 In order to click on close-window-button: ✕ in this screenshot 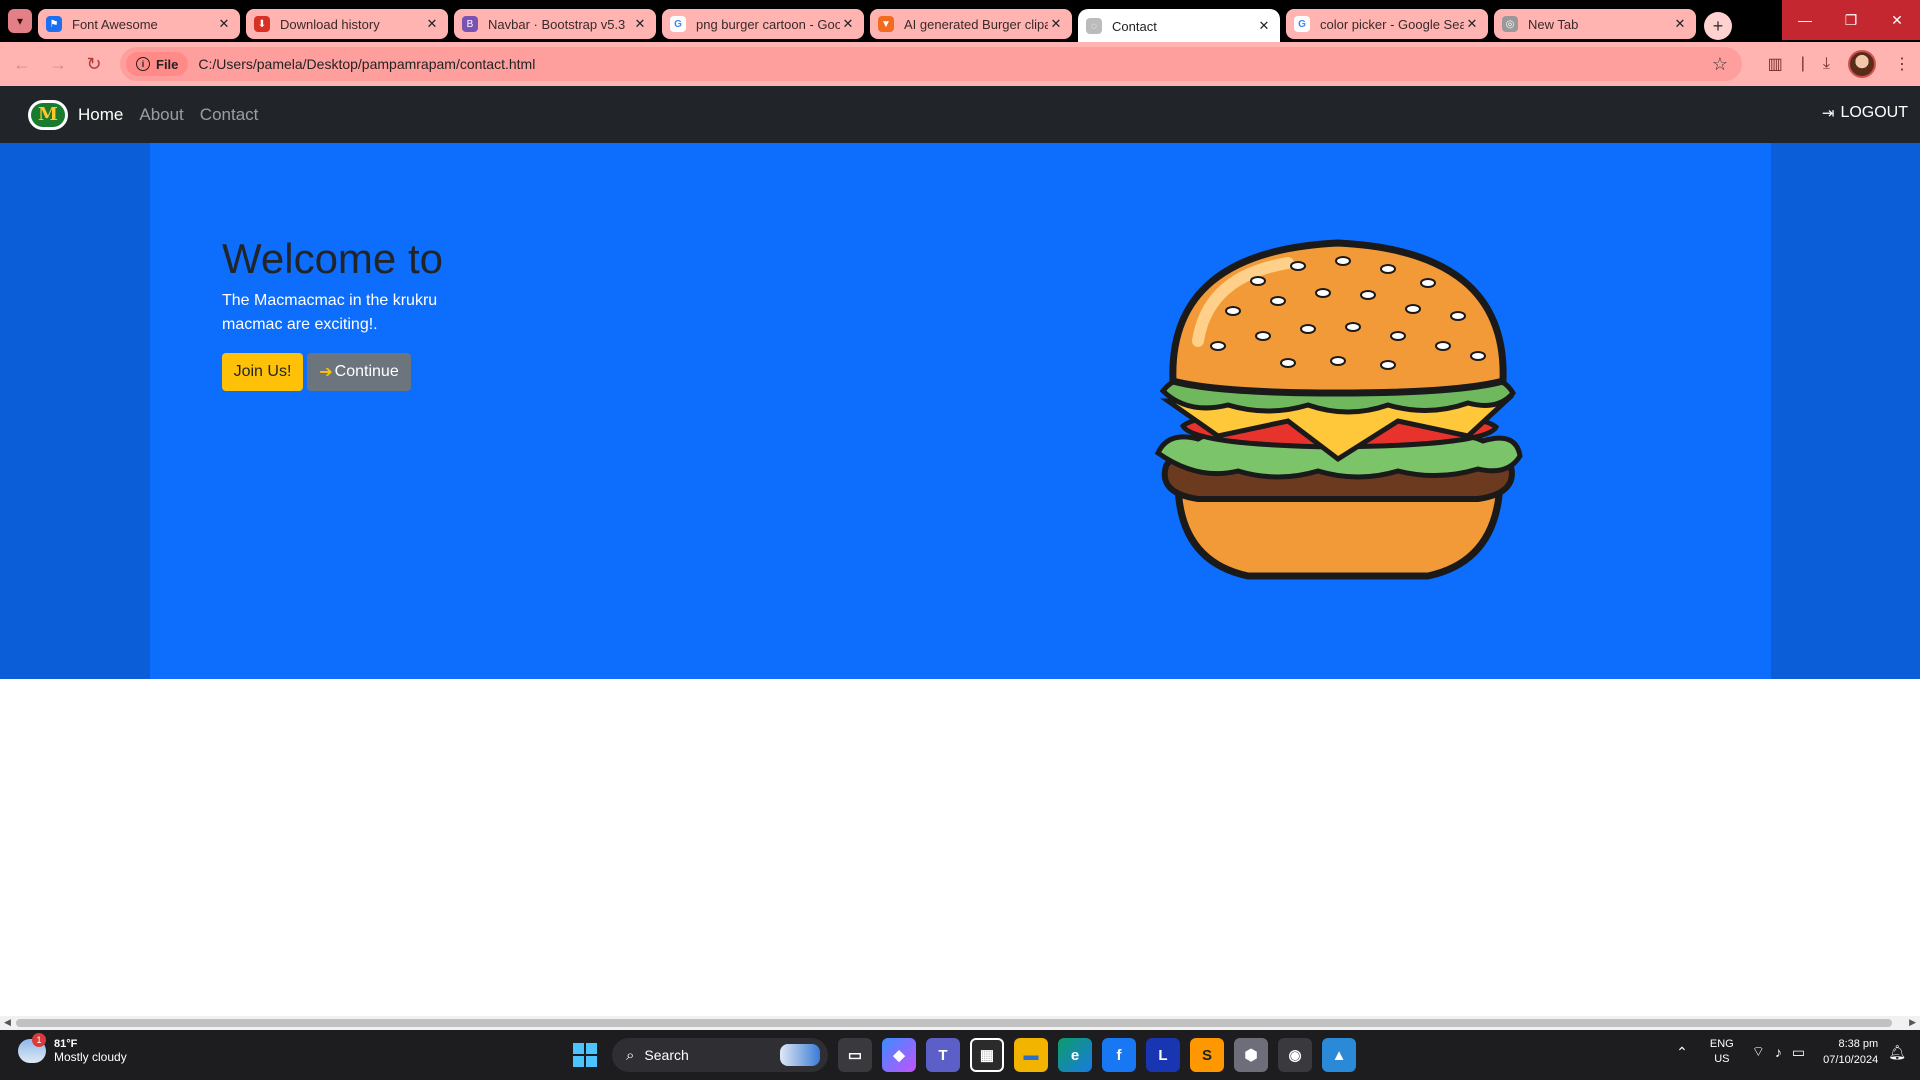, I will do `click(1897, 20)`.